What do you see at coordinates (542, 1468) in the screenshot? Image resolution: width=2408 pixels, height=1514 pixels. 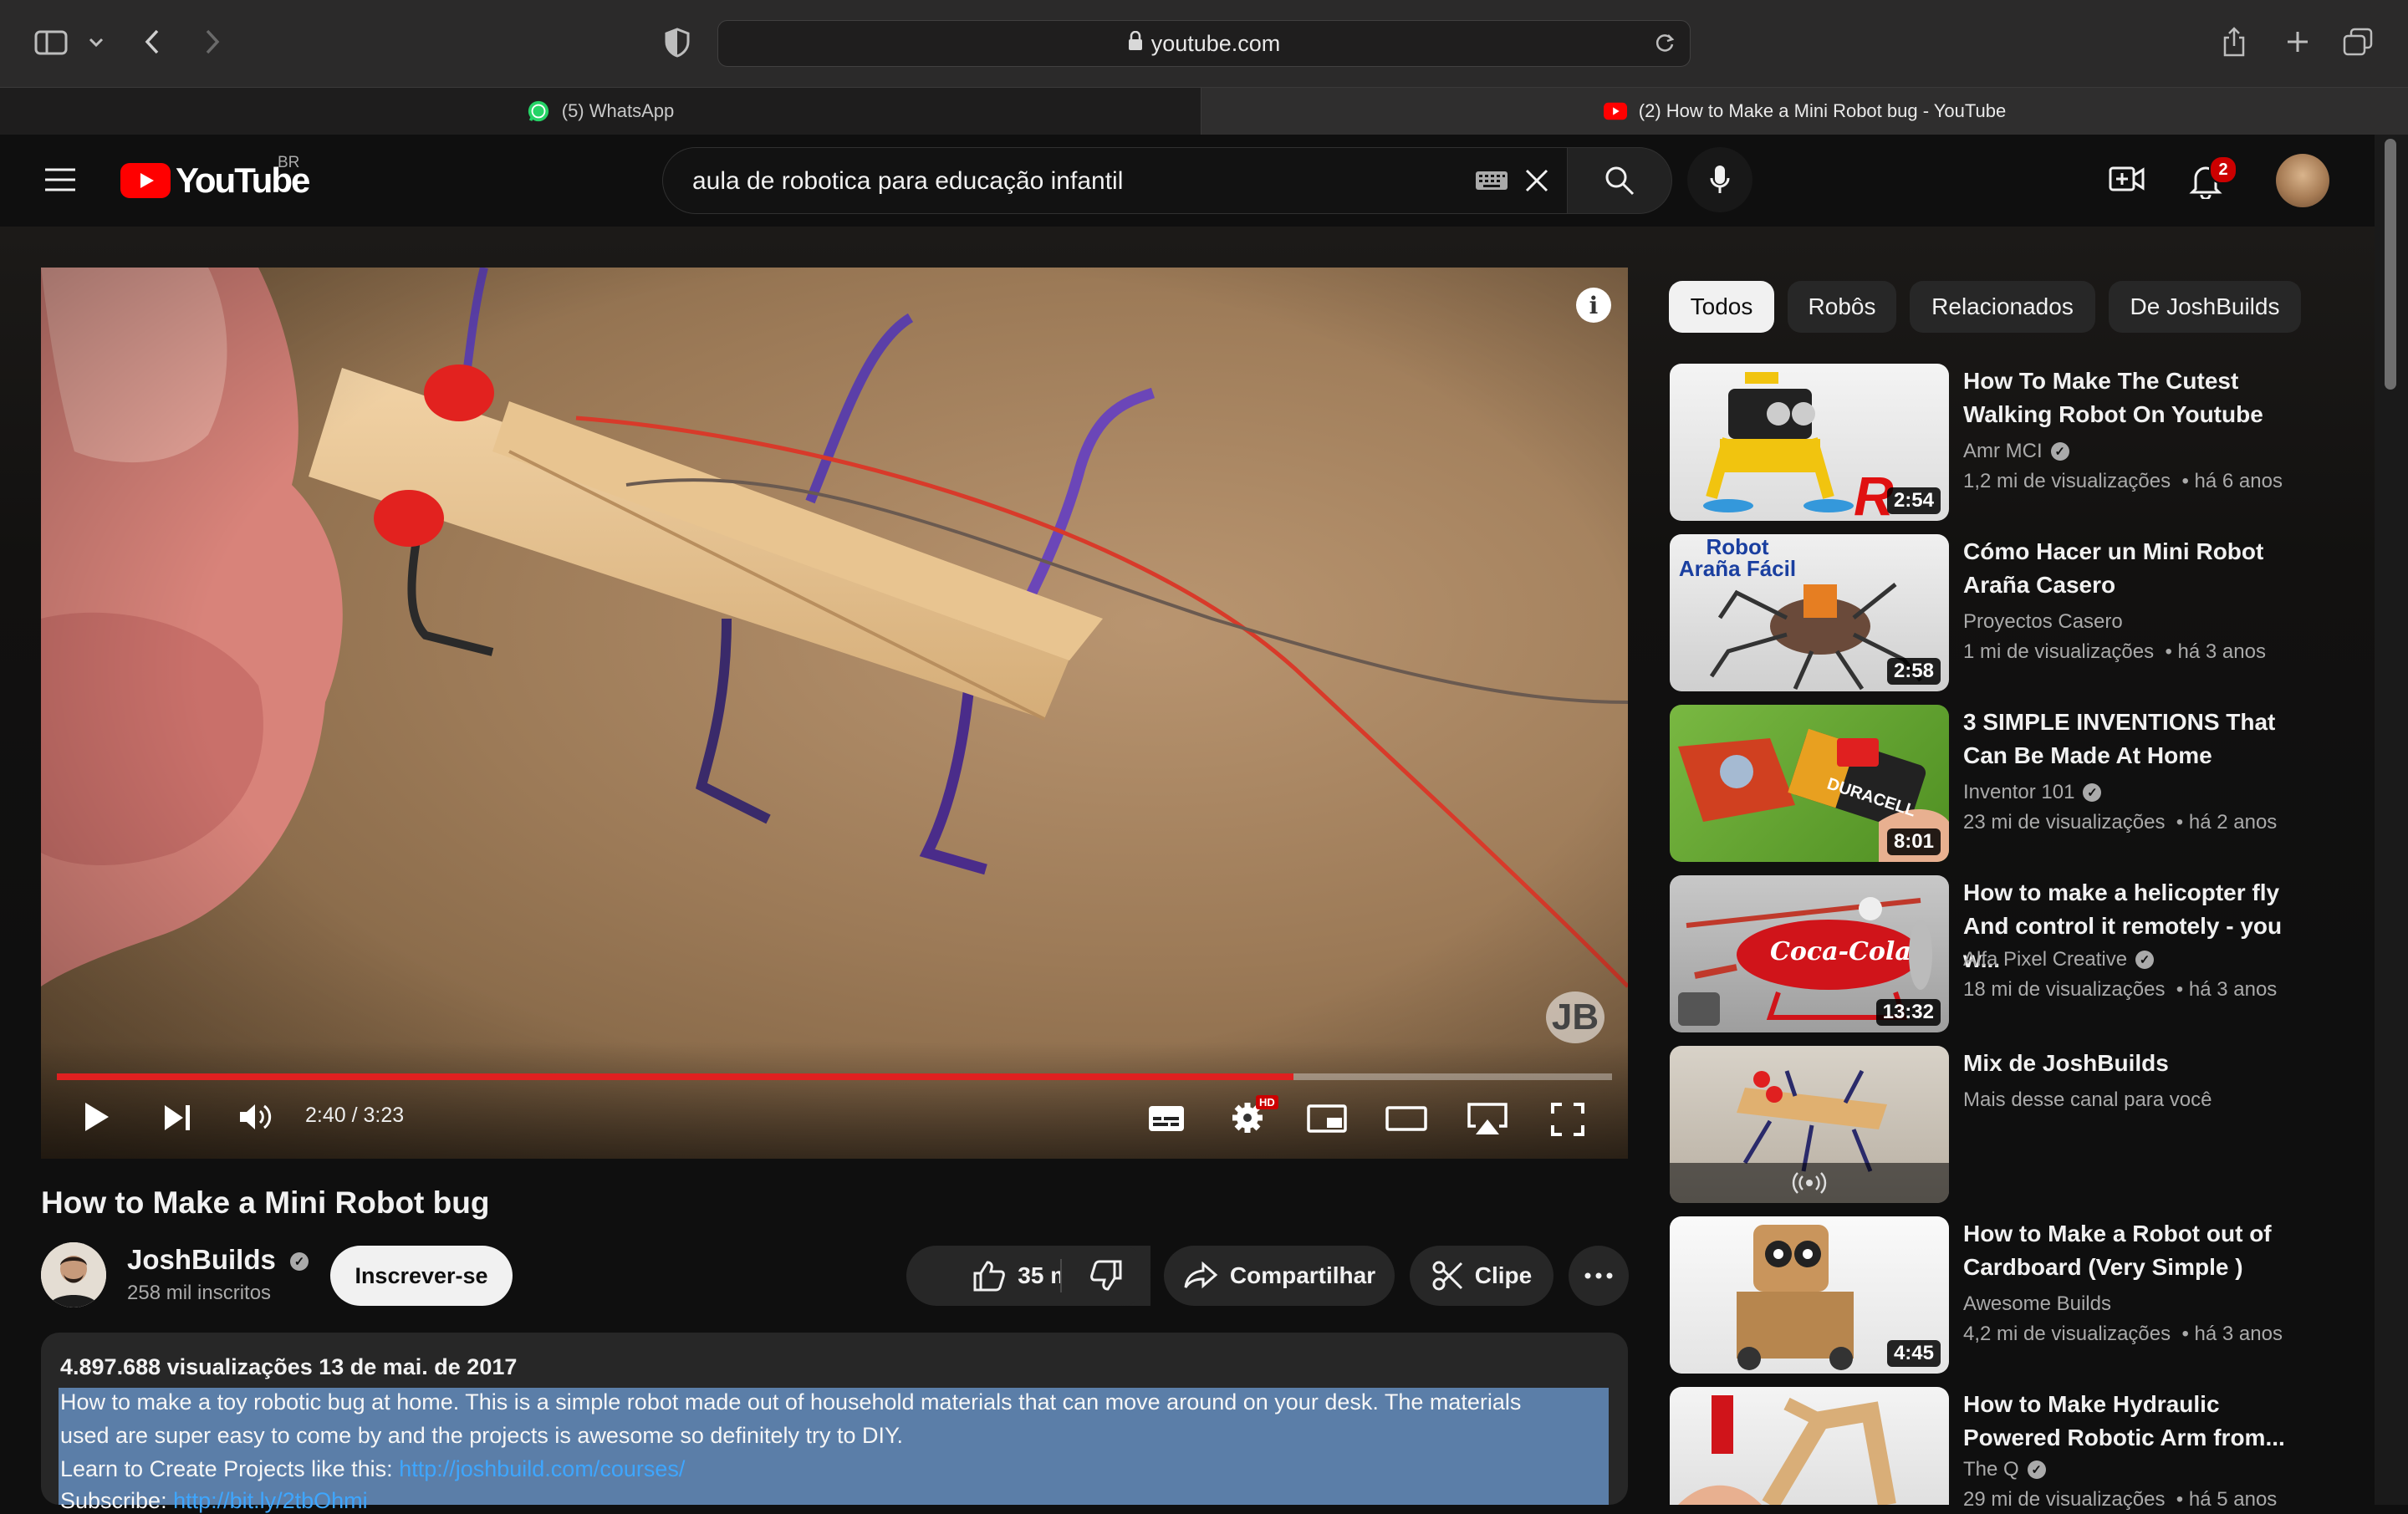 I see `courses-link: http://joshbuild.com/courses/` at bounding box center [542, 1468].